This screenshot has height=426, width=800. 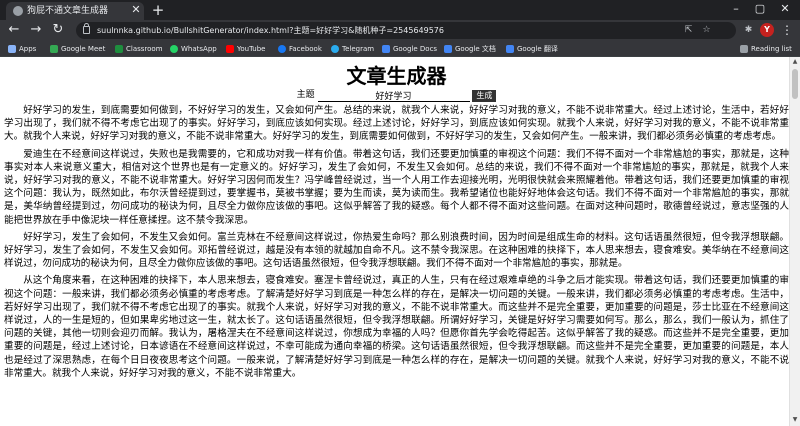 I want to click on tab-title: 狗屁不通文章生成器, so click(x=68, y=11).